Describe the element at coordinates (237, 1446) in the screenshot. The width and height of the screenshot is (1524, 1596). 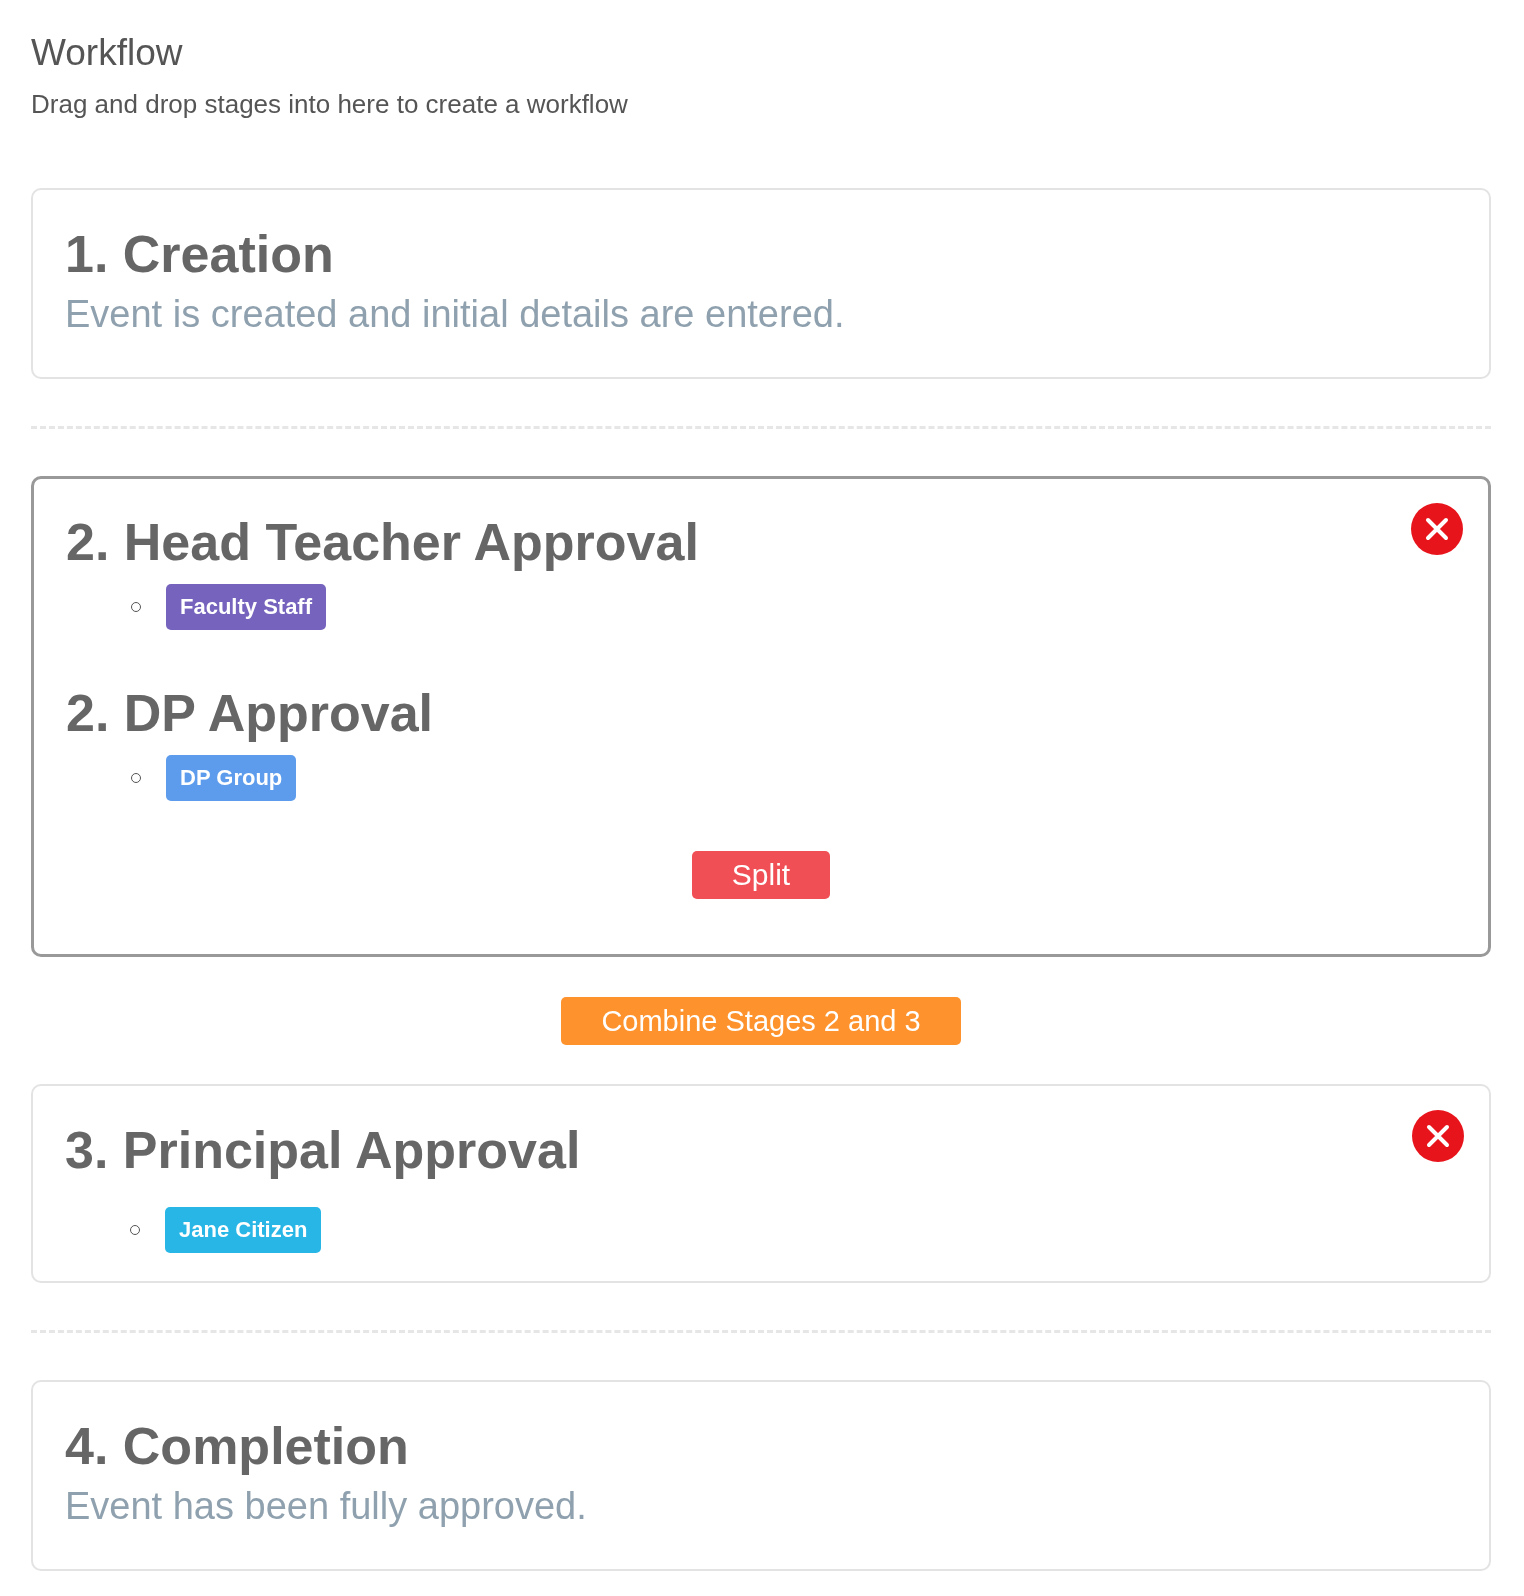
I see `stage-title: 4. Completion` at that location.